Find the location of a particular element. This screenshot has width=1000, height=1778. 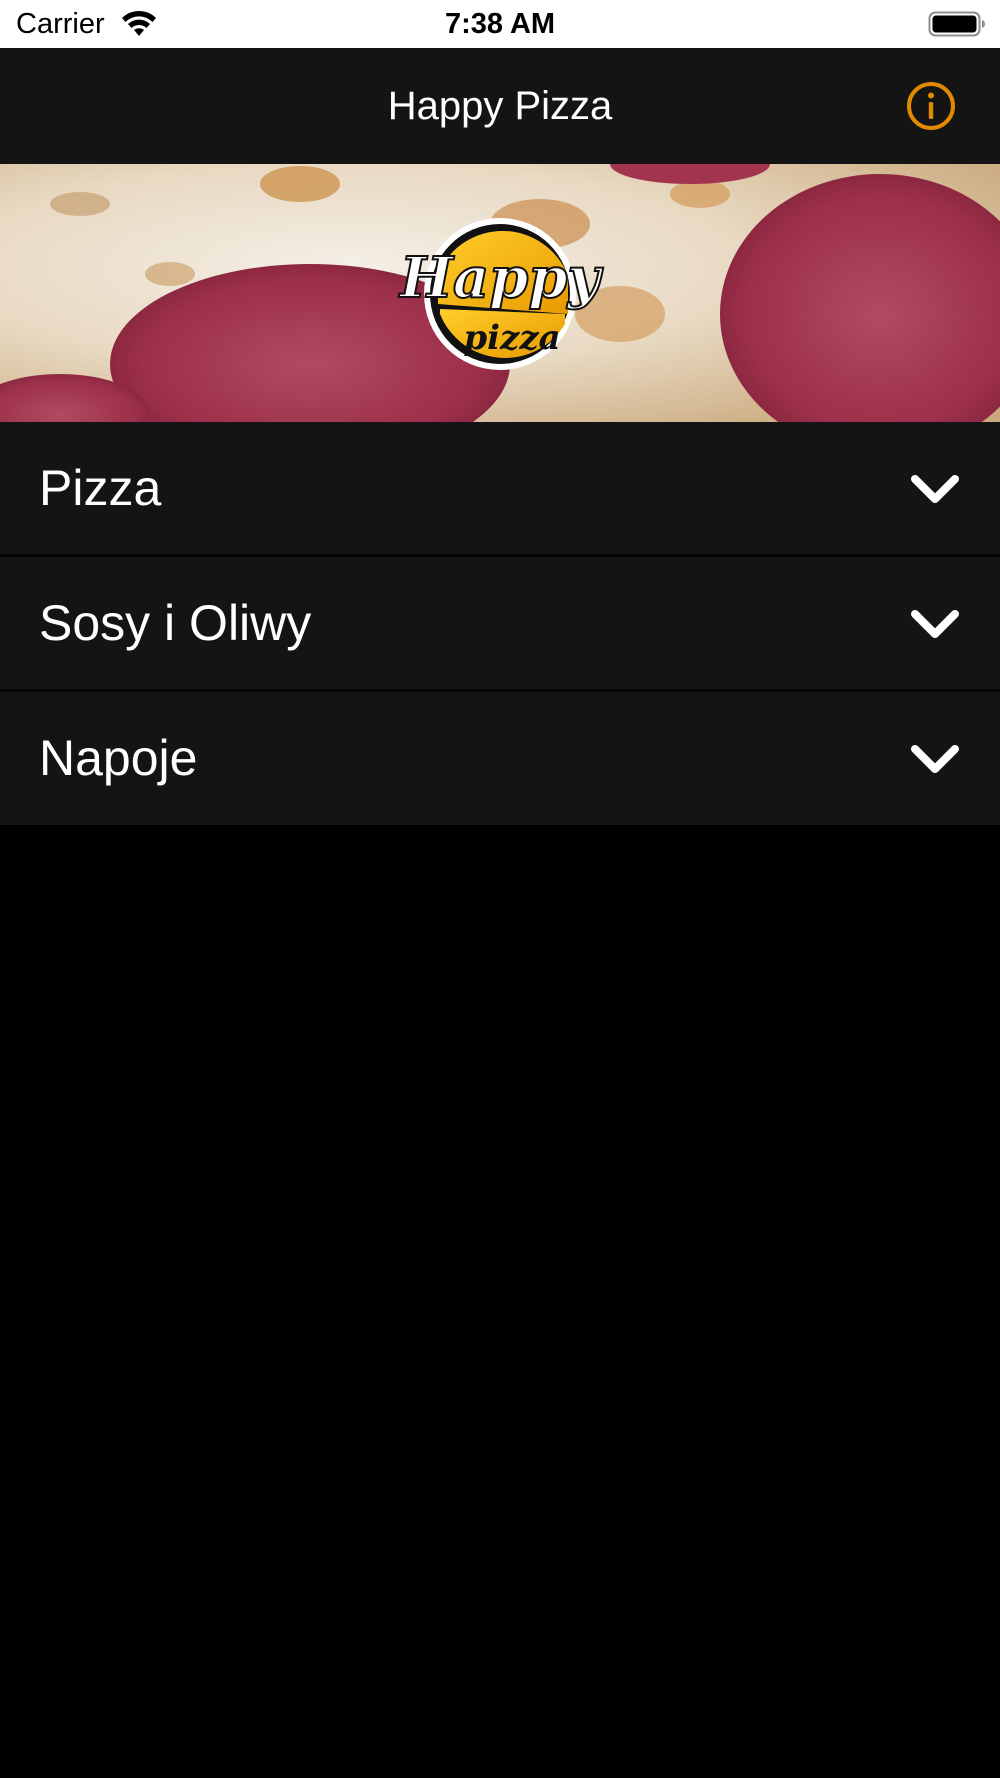

logo-text-bottom: pizza is located at coordinates (511, 338).